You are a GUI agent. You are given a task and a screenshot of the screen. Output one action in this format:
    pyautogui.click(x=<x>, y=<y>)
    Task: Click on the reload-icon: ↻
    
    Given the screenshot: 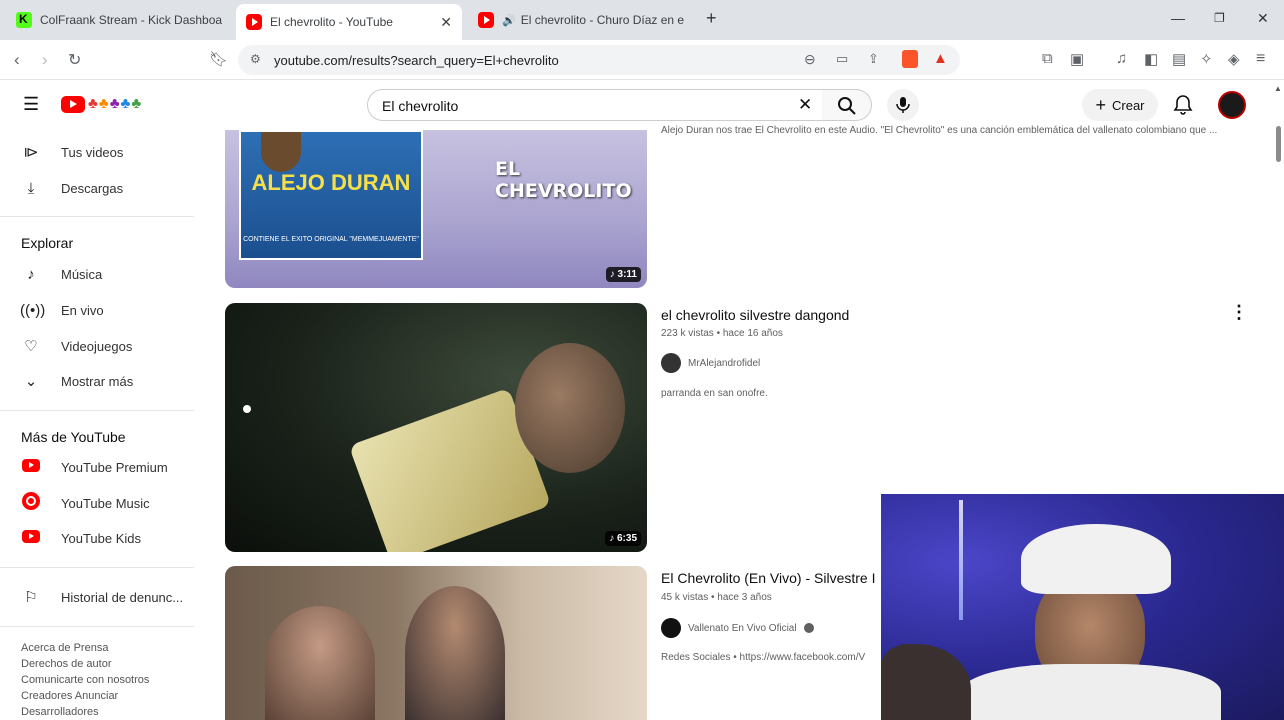 What is the action you would take?
    pyautogui.click(x=74, y=60)
    